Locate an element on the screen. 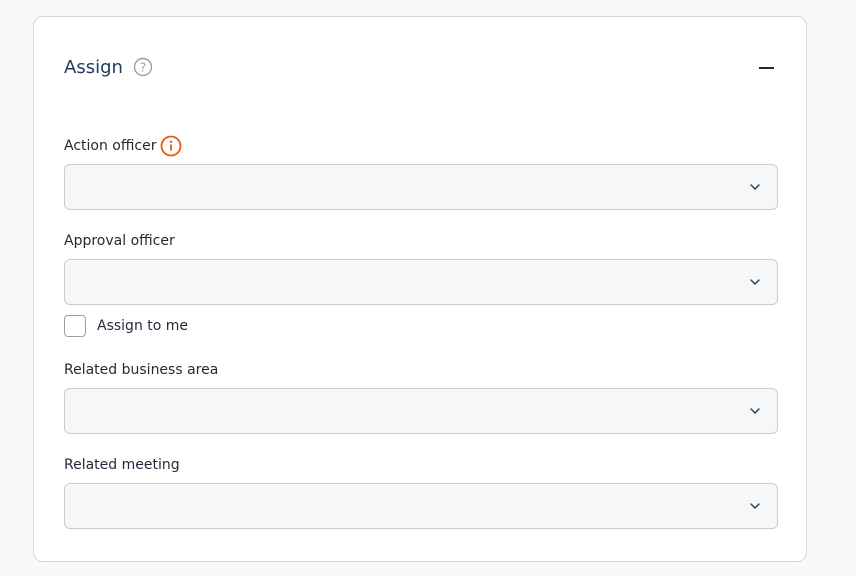  related-meeting-label-text: Related meeting is located at coordinates (122, 465).